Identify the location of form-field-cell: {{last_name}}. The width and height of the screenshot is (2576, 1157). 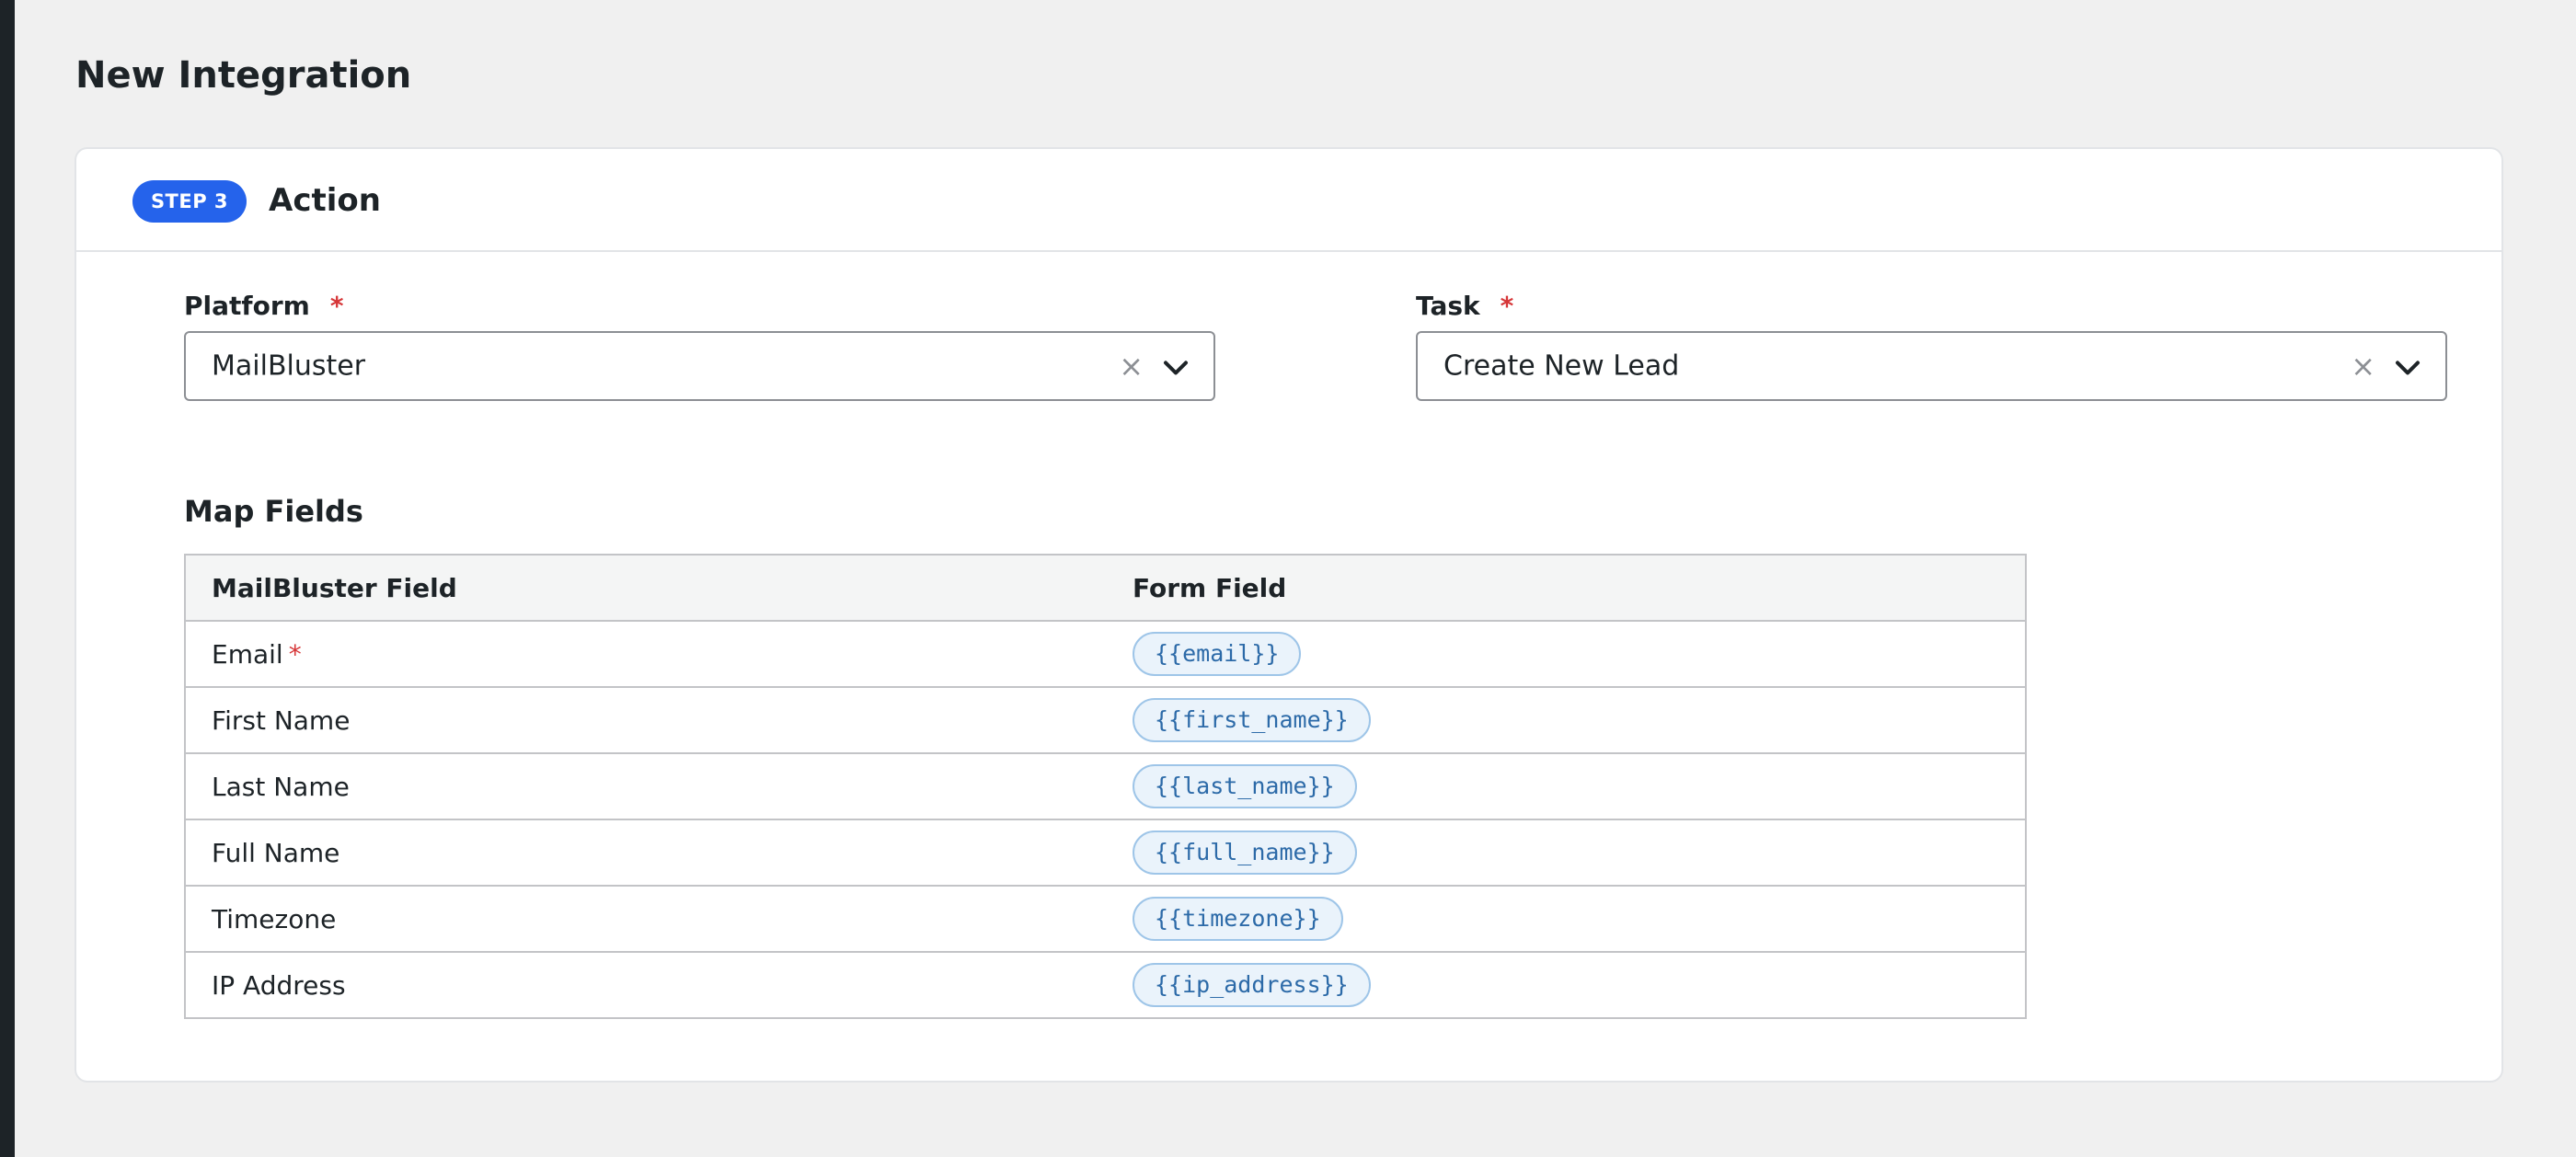
(1566, 787).